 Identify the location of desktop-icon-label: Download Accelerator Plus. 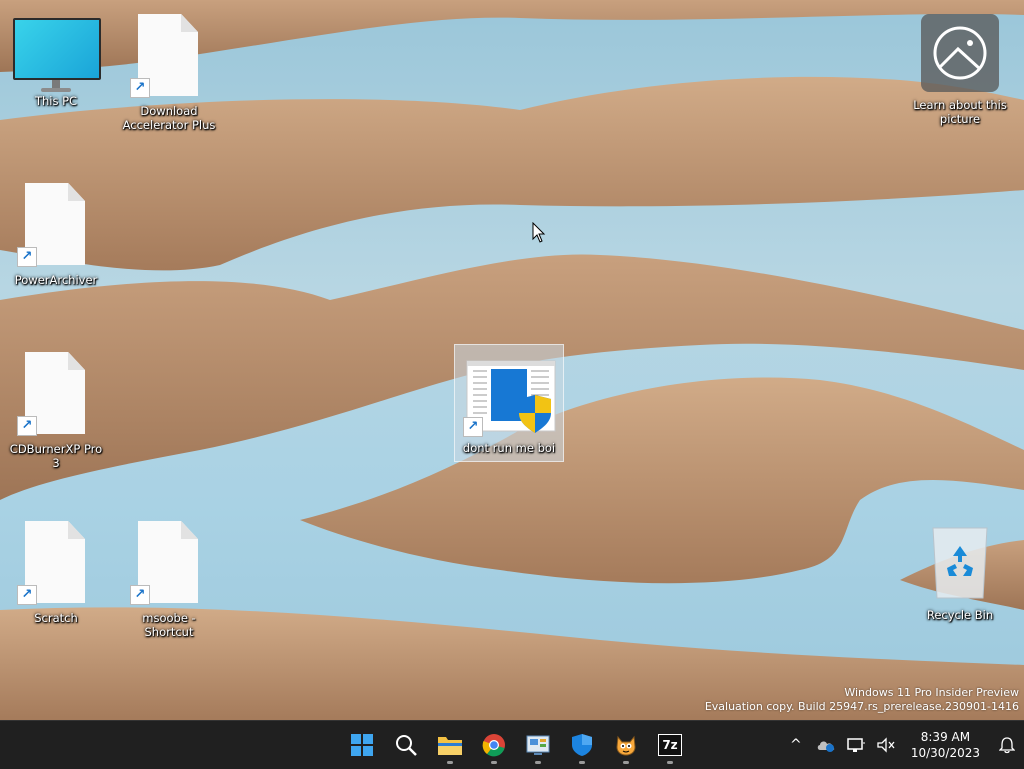
(169, 118).